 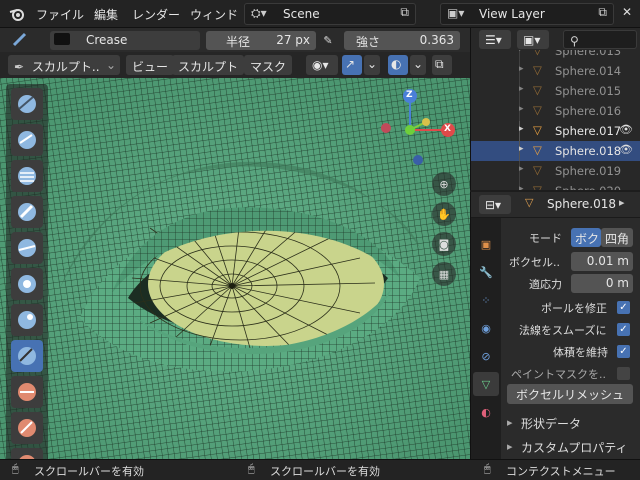 I want to click on tool-clay-icon, so click(x=27, y=176).